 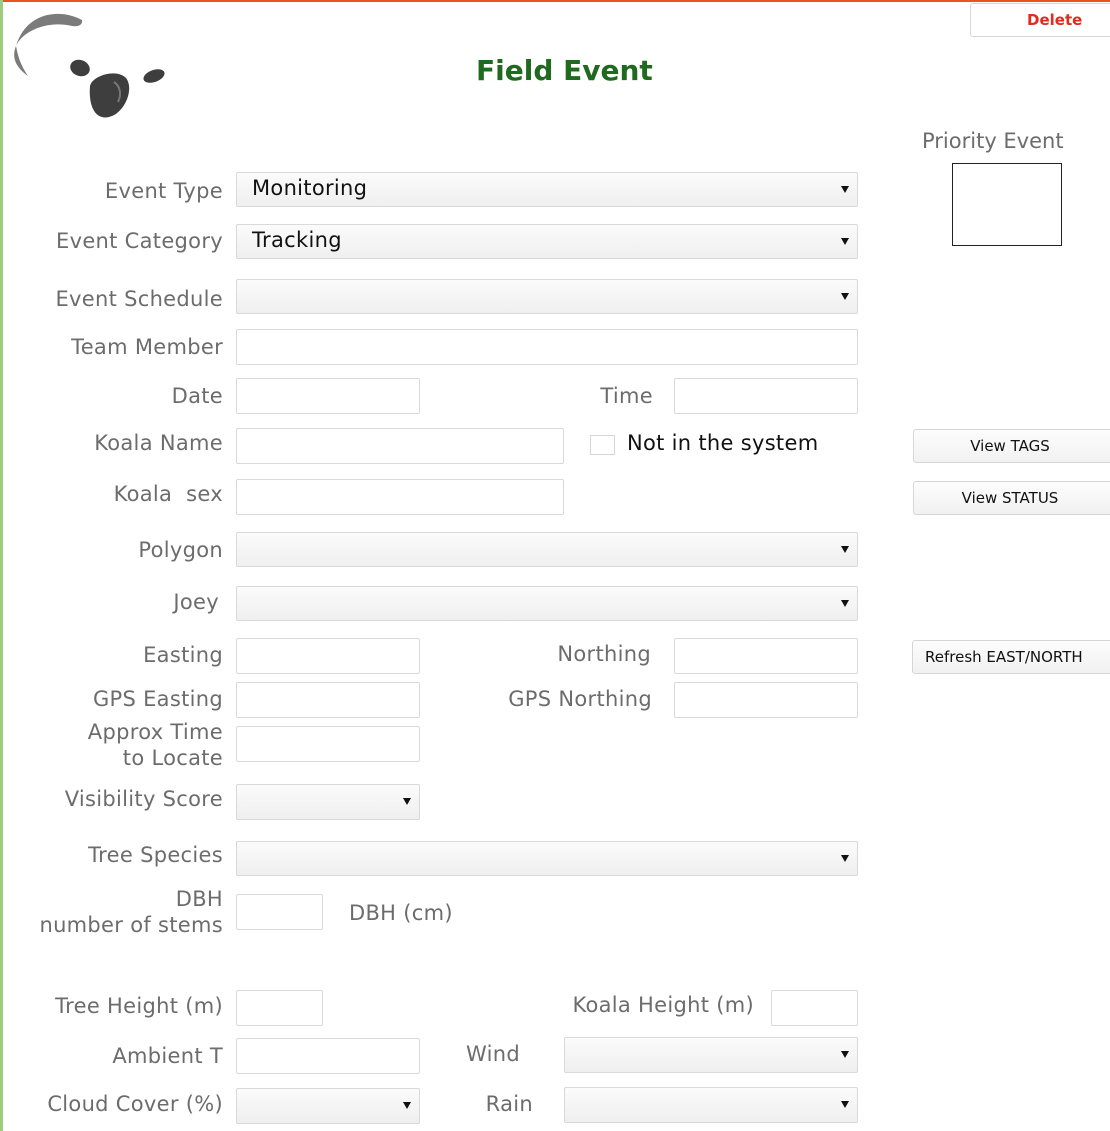 I want to click on dbh-label-line1: DBH, so click(x=199, y=899).